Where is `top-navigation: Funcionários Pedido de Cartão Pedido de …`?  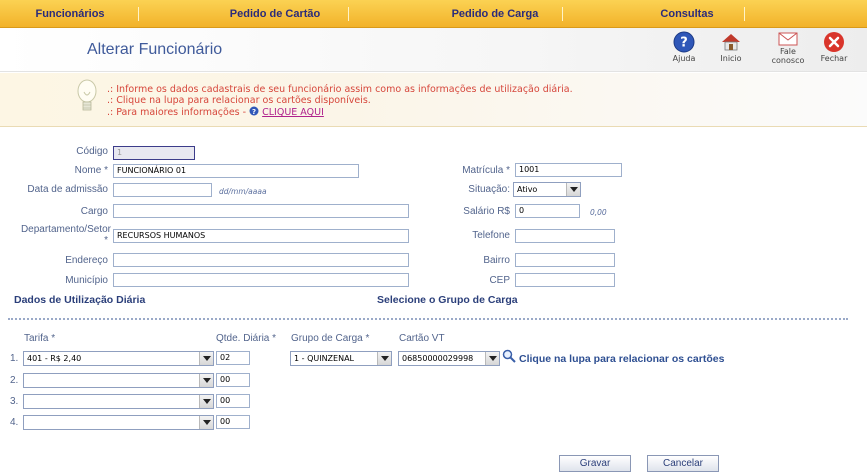 top-navigation: Funcionários Pedido de Cartão Pedido de … is located at coordinates (433, 14).